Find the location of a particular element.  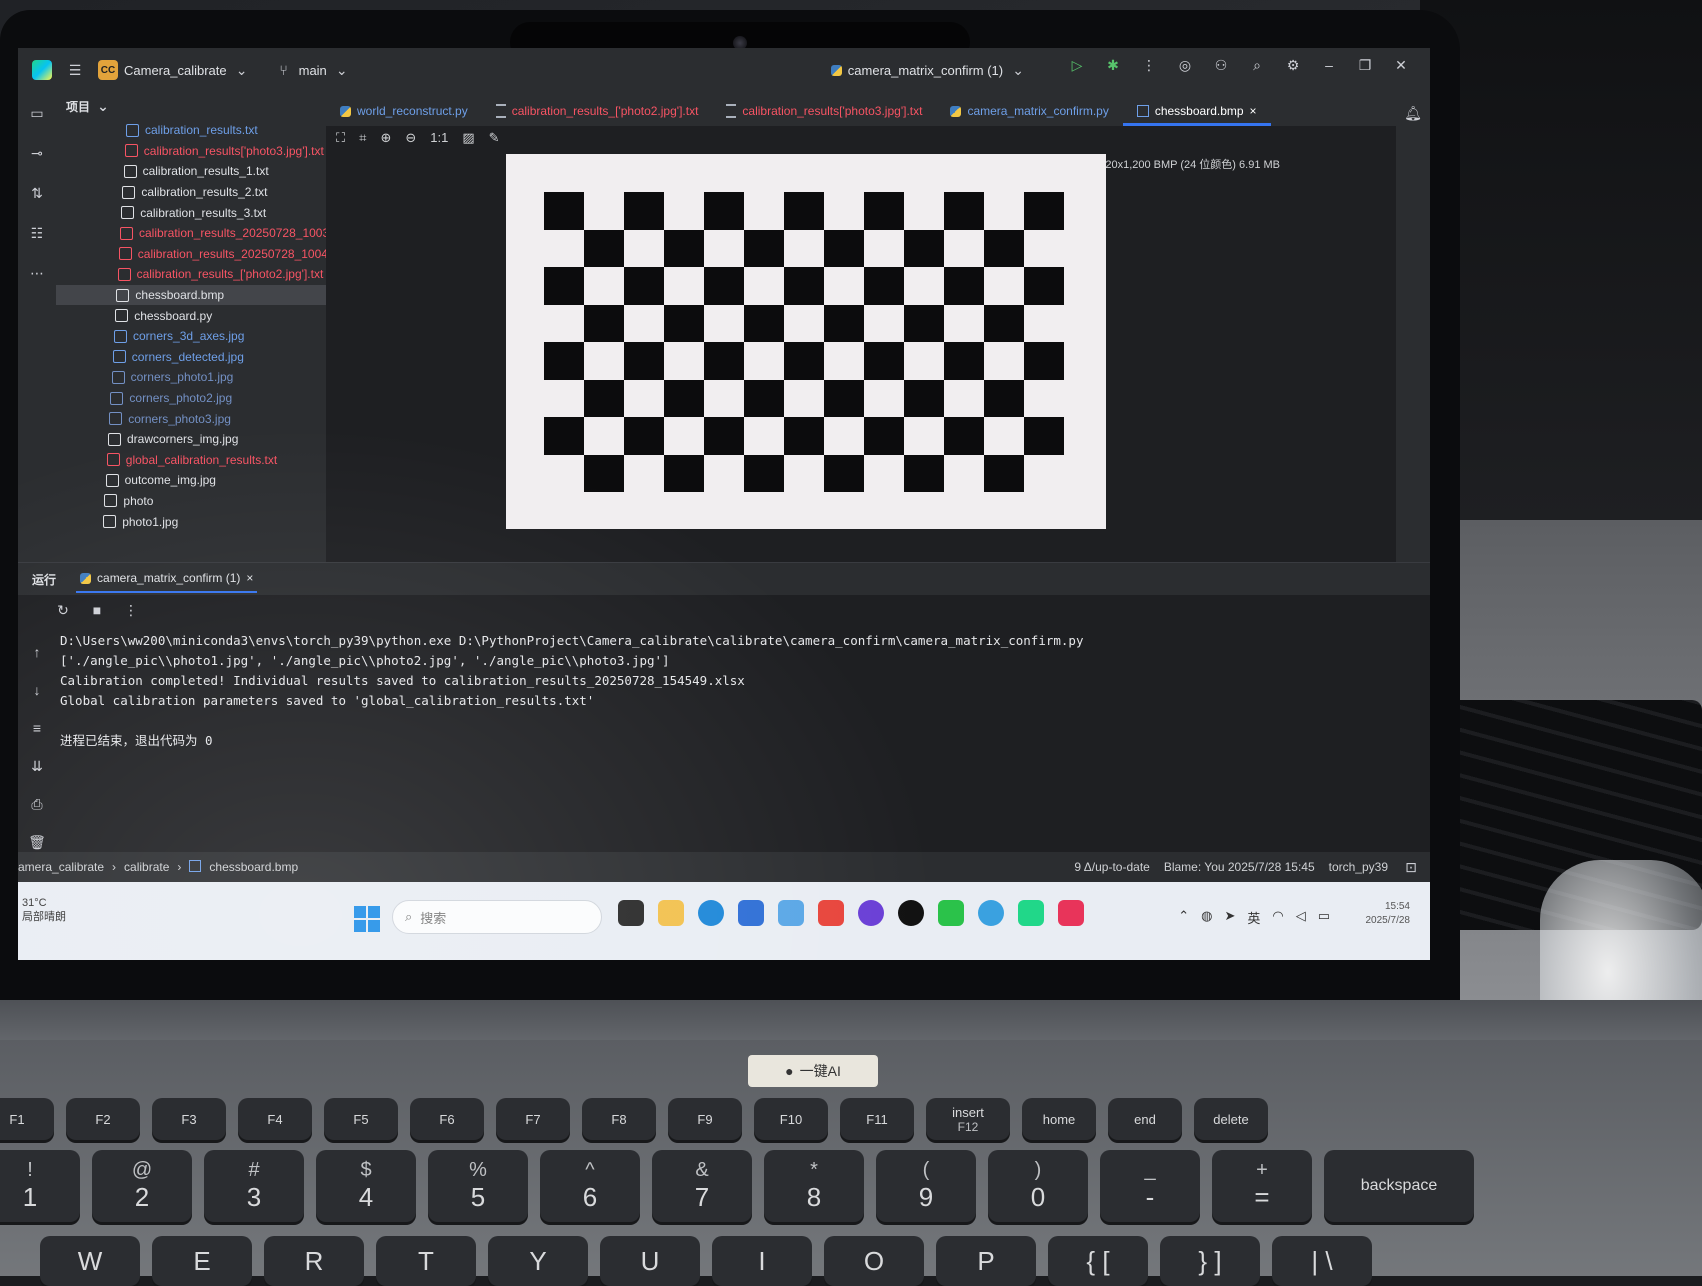

editor-tab: chessboard.bmp × is located at coordinates (1196, 115).